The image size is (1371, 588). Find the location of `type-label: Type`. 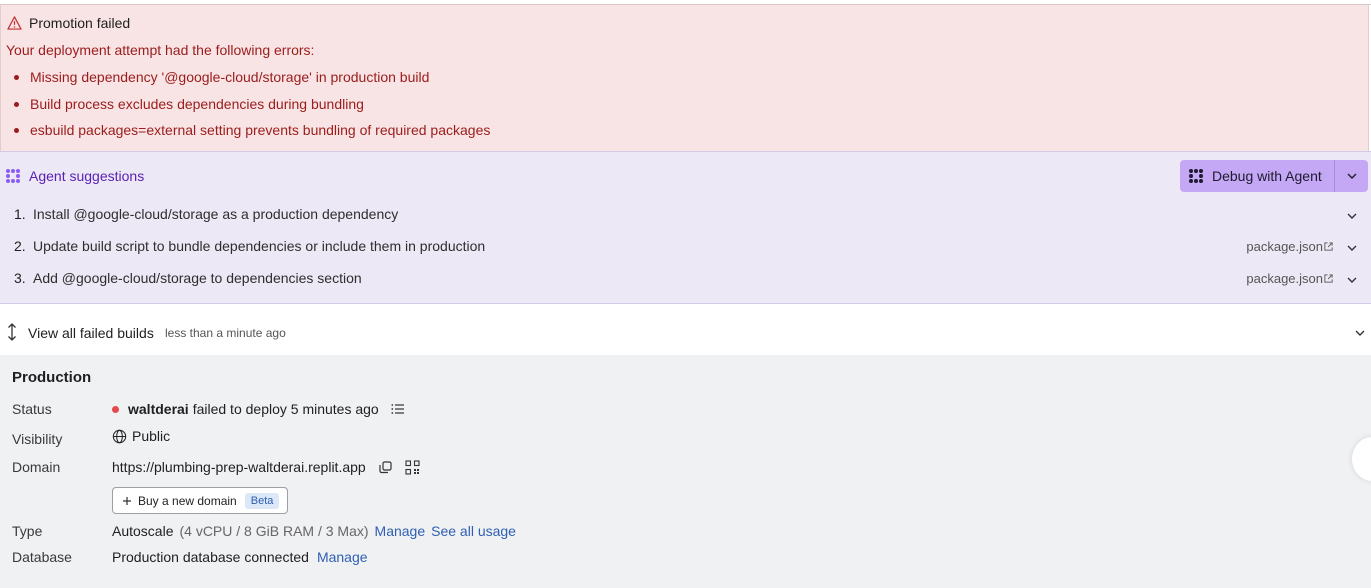

type-label: Type is located at coordinates (27, 531).